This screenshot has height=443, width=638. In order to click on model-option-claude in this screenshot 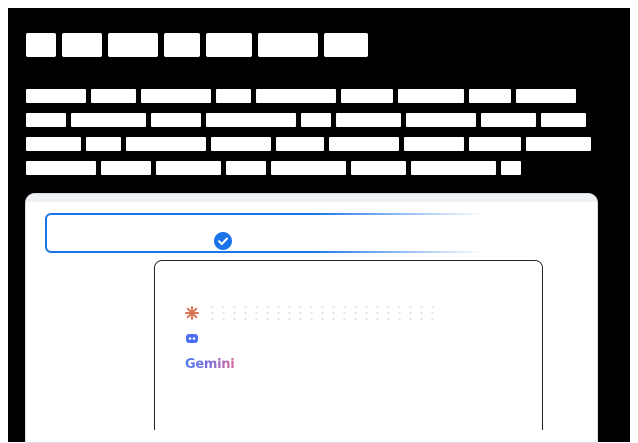, I will do `click(311, 313)`.